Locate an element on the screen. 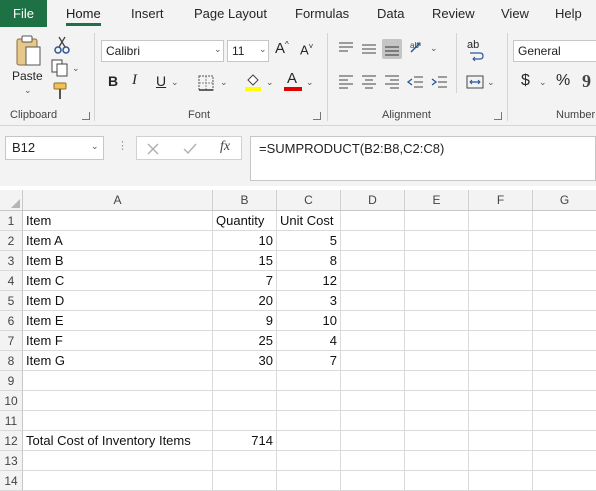  tab-home: Home is located at coordinates (83, 13).